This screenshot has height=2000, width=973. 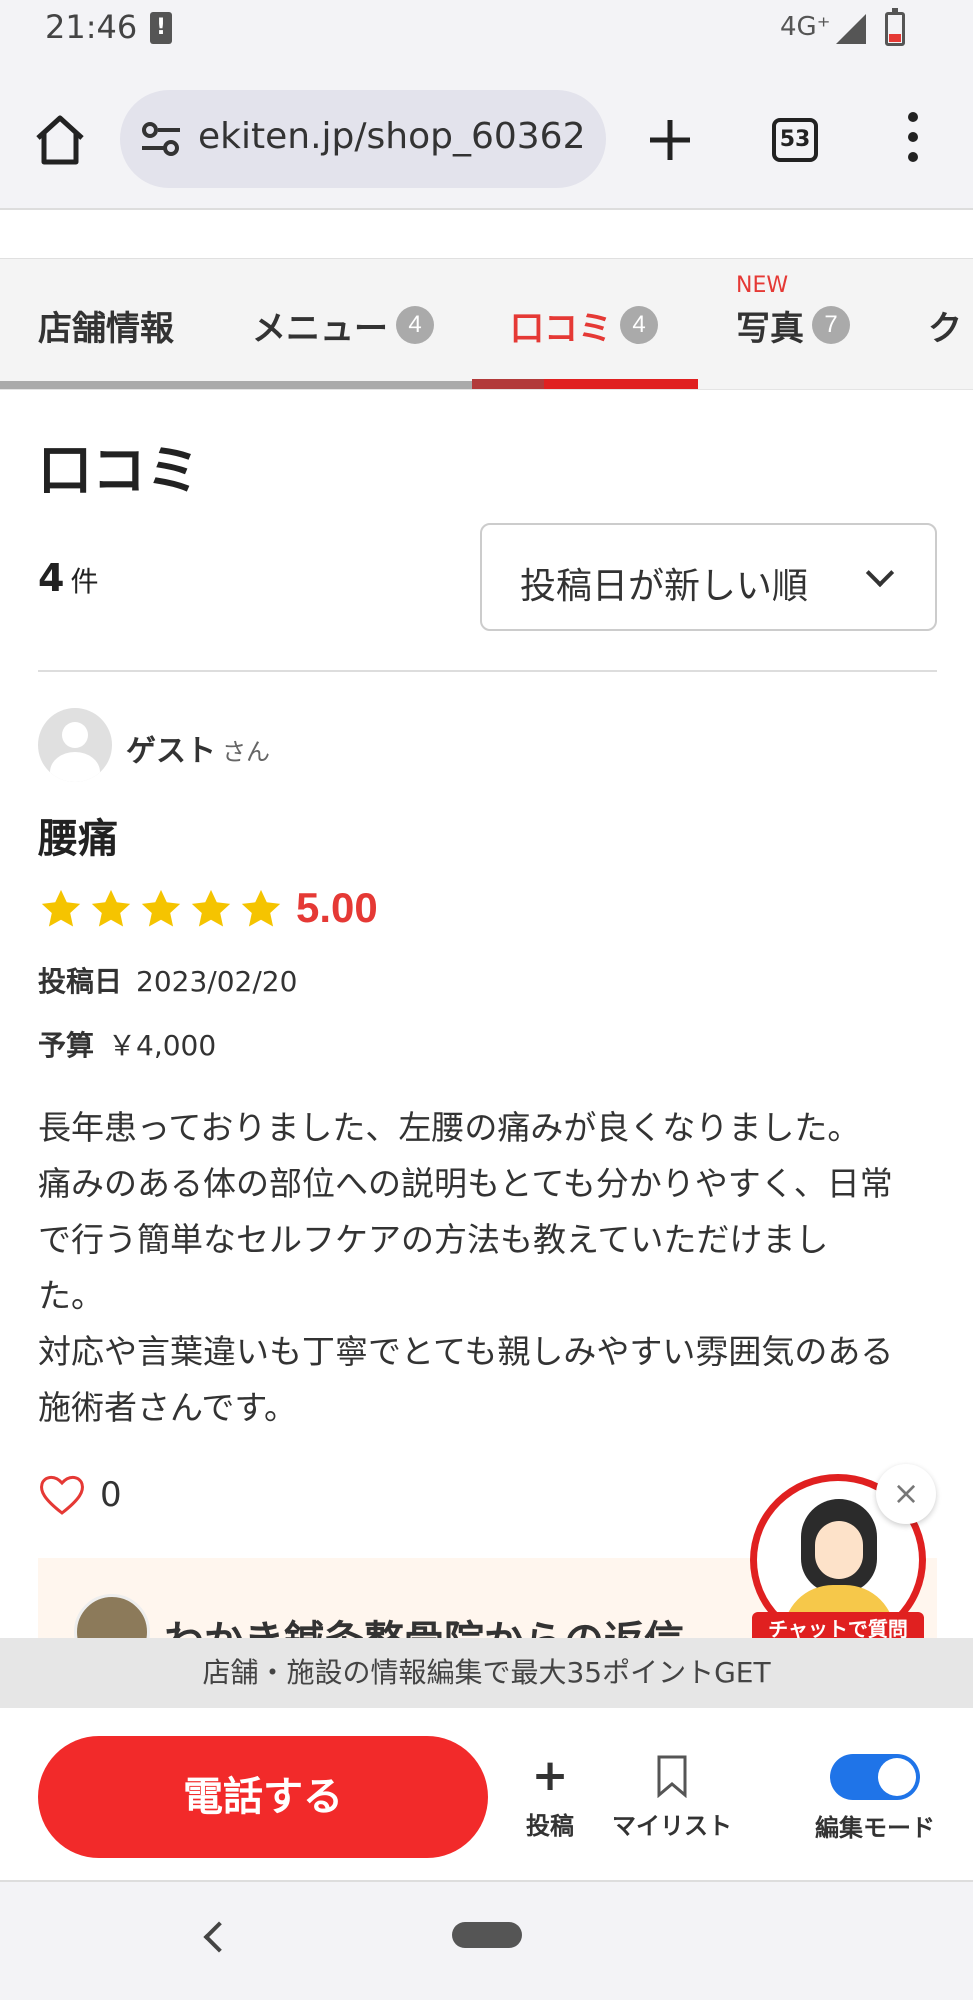 I want to click on post-date: 2023/02/20, so click(x=217, y=981).